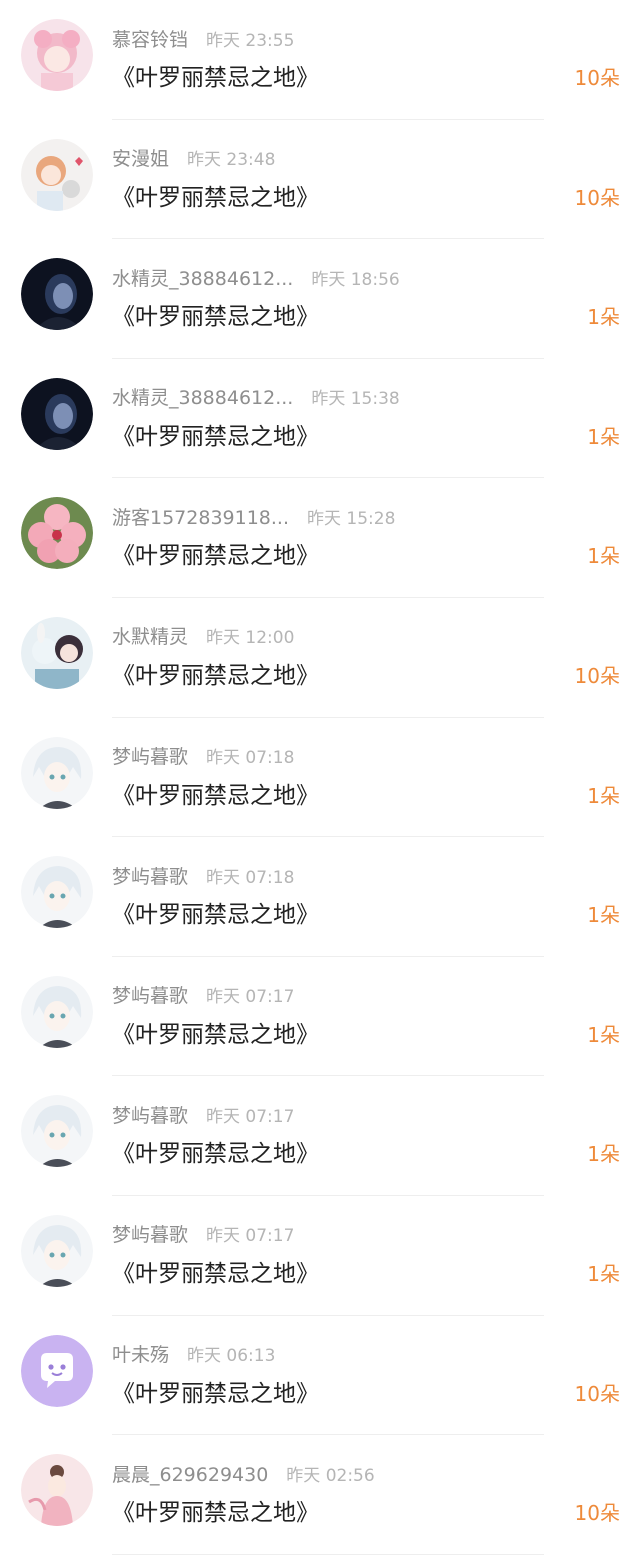 The width and height of the screenshot is (640, 1564). I want to click on item-meta: 叶未殇 昨天 06:13, so click(193, 1354).